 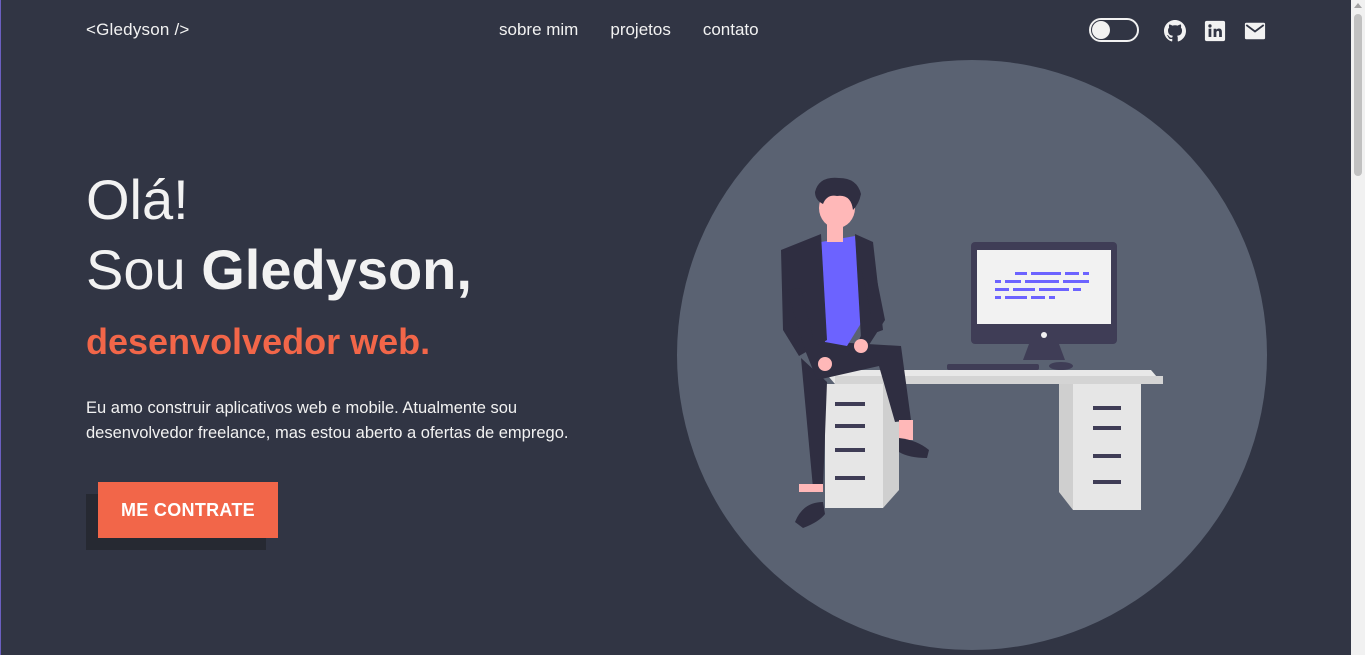 I want to click on hero-greeting: Olá!, so click(x=137, y=199).